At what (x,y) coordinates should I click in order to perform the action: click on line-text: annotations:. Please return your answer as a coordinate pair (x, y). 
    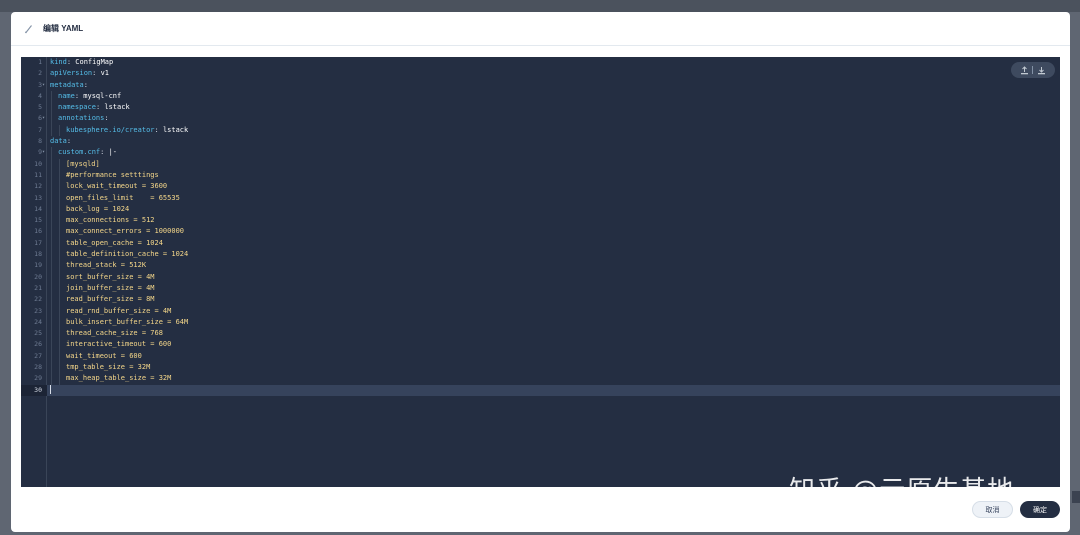
    Looking at the image, I should click on (79, 119).